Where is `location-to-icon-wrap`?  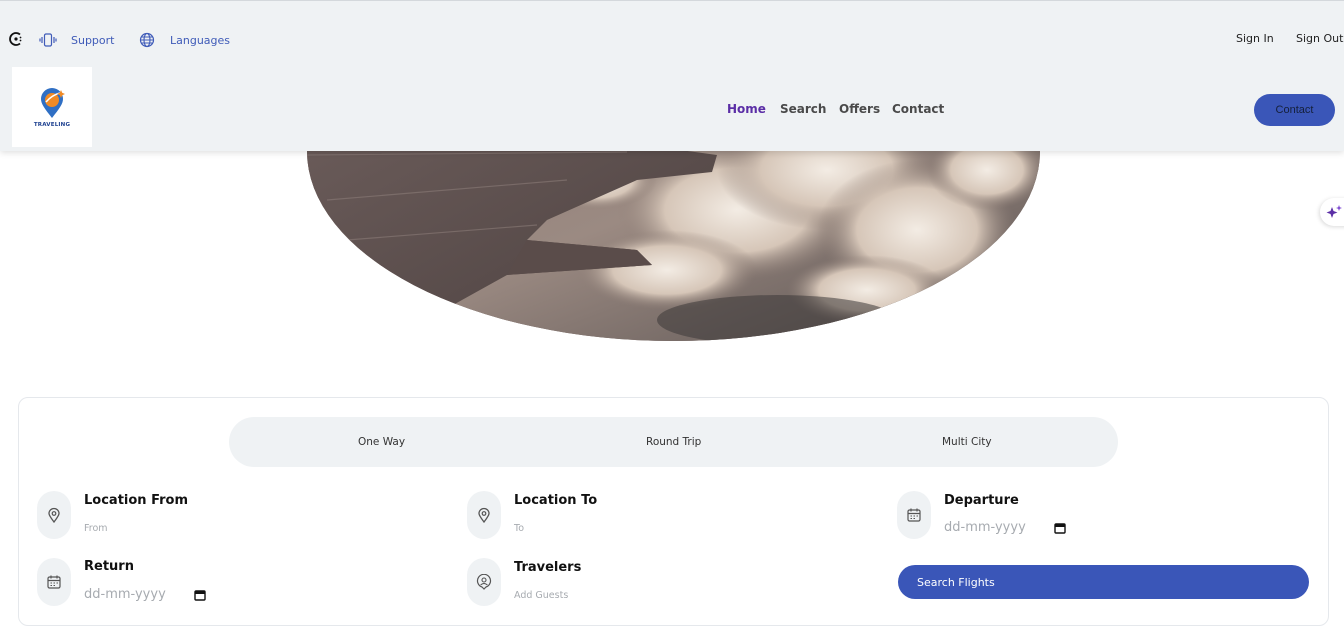 location-to-icon-wrap is located at coordinates (484, 515).